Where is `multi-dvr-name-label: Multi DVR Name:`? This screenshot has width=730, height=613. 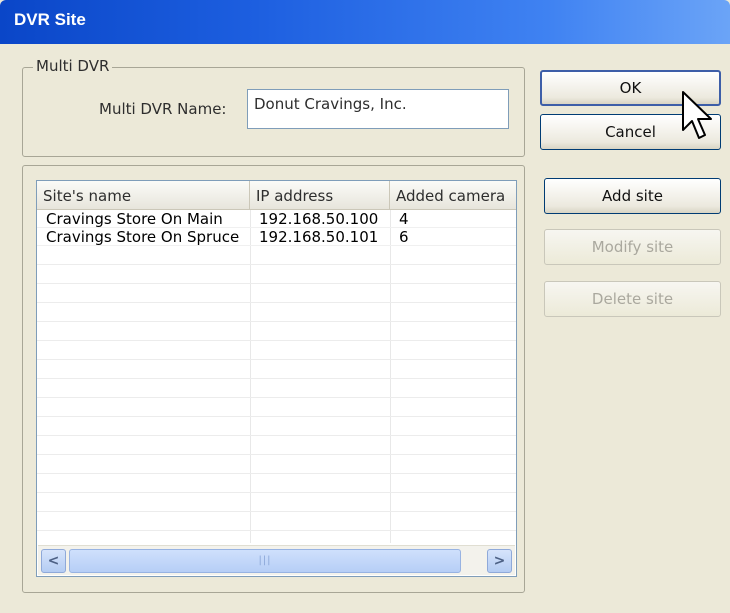 multi-dvr-name-label: Multi DVR Name: is located at coordinates (163, 109).